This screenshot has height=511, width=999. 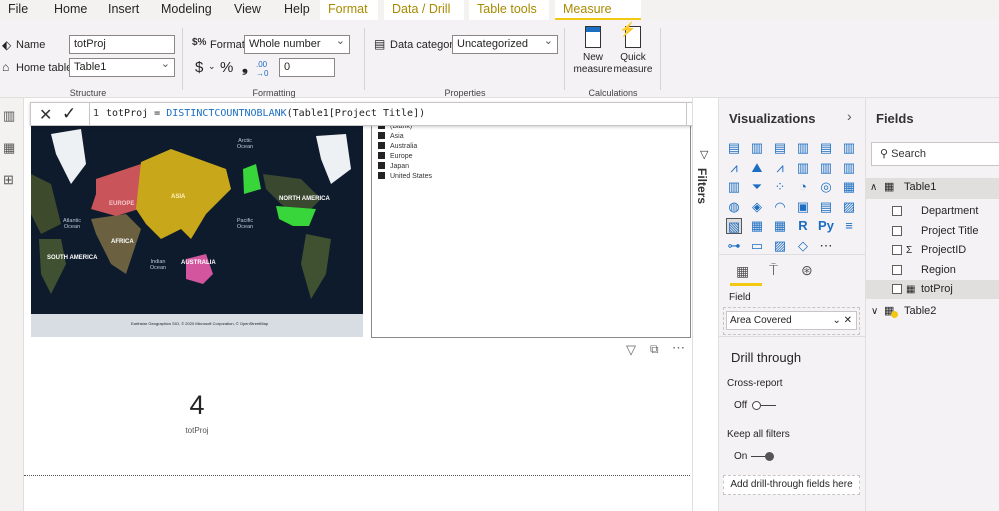 What do you see at coordinates (791, 485) in the screenshot?
I see `add-drill-through-fields: Add drill-through fields here` at bounding box center [791, 485].